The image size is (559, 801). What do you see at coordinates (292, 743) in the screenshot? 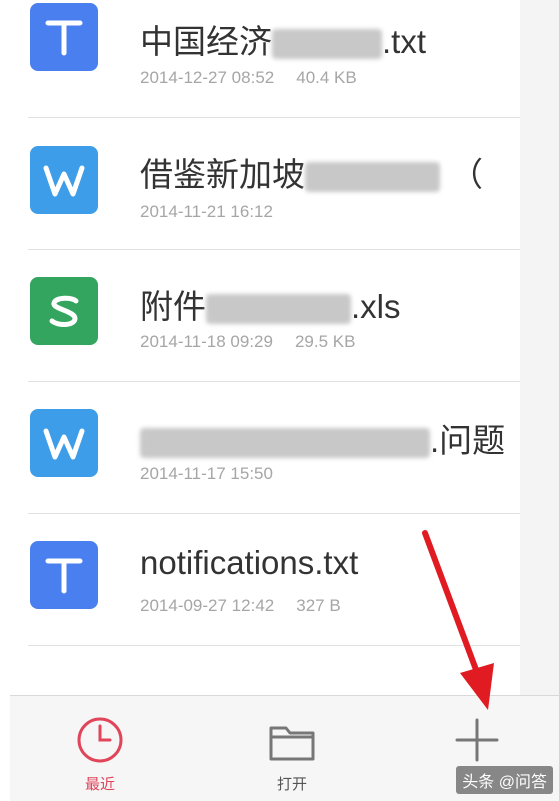
I see `folder-icon` at bounding box center [292, 743].